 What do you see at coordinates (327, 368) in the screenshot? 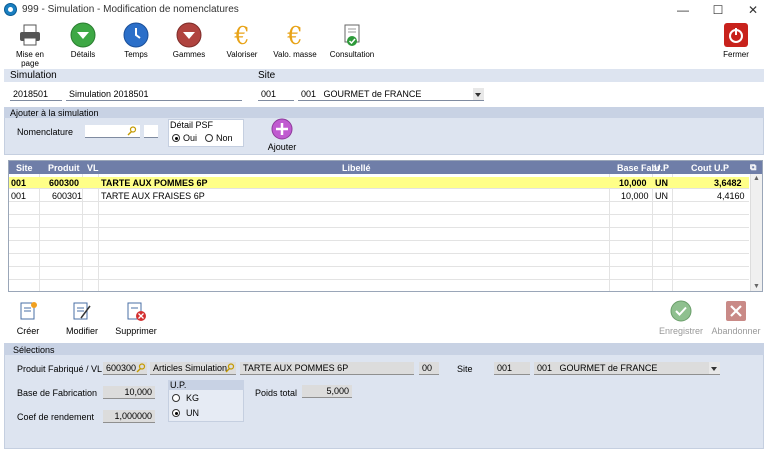
I see `libelle-field: TARTE AUX POMMES 6P` at bounding box center [327, 368].